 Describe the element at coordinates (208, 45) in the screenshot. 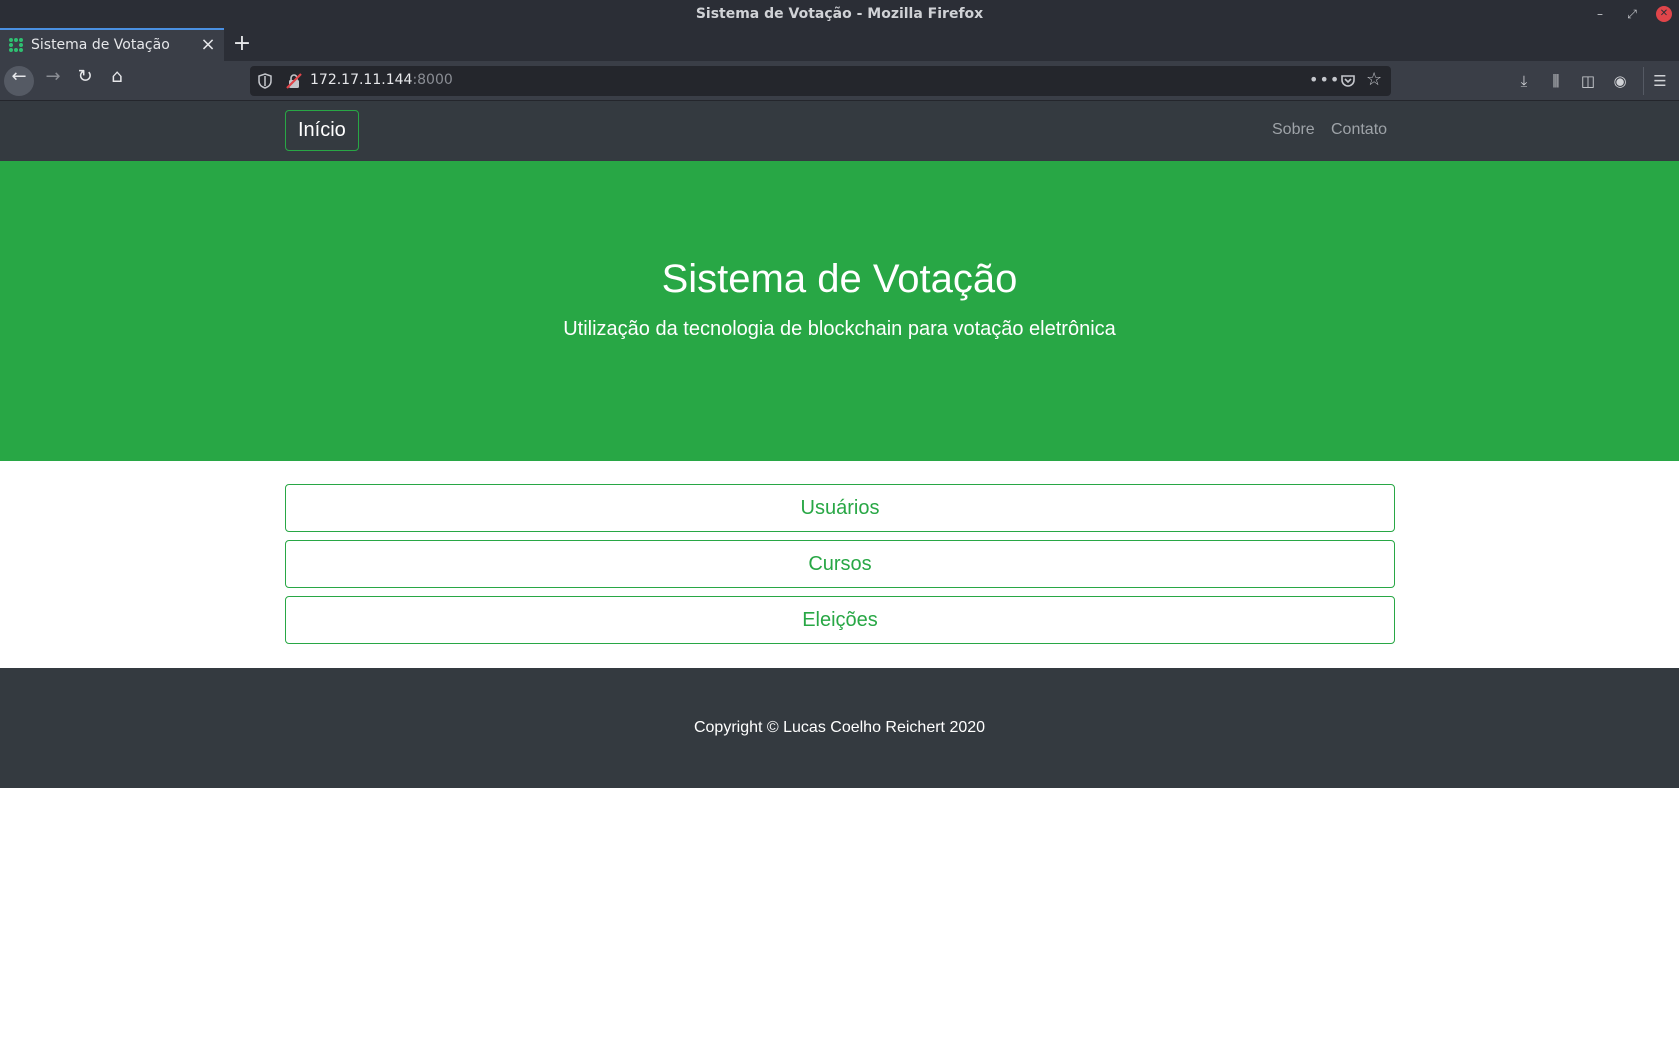

I see `close-tab-icon: ×` at that location.